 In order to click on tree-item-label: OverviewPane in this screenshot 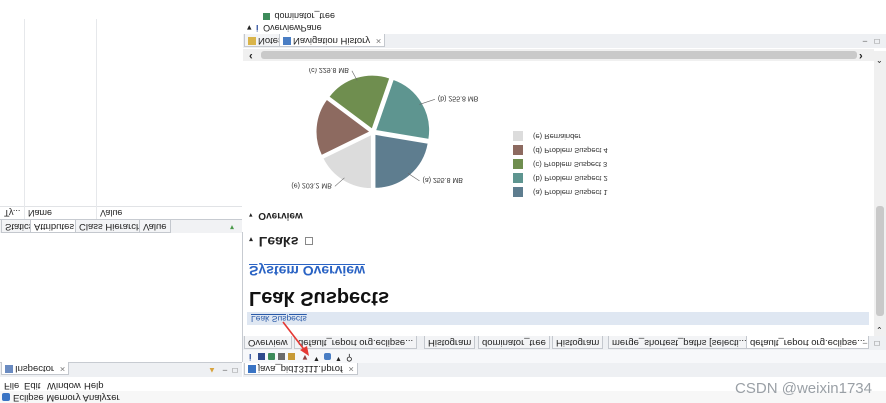, I will do `click(292, 28)`.